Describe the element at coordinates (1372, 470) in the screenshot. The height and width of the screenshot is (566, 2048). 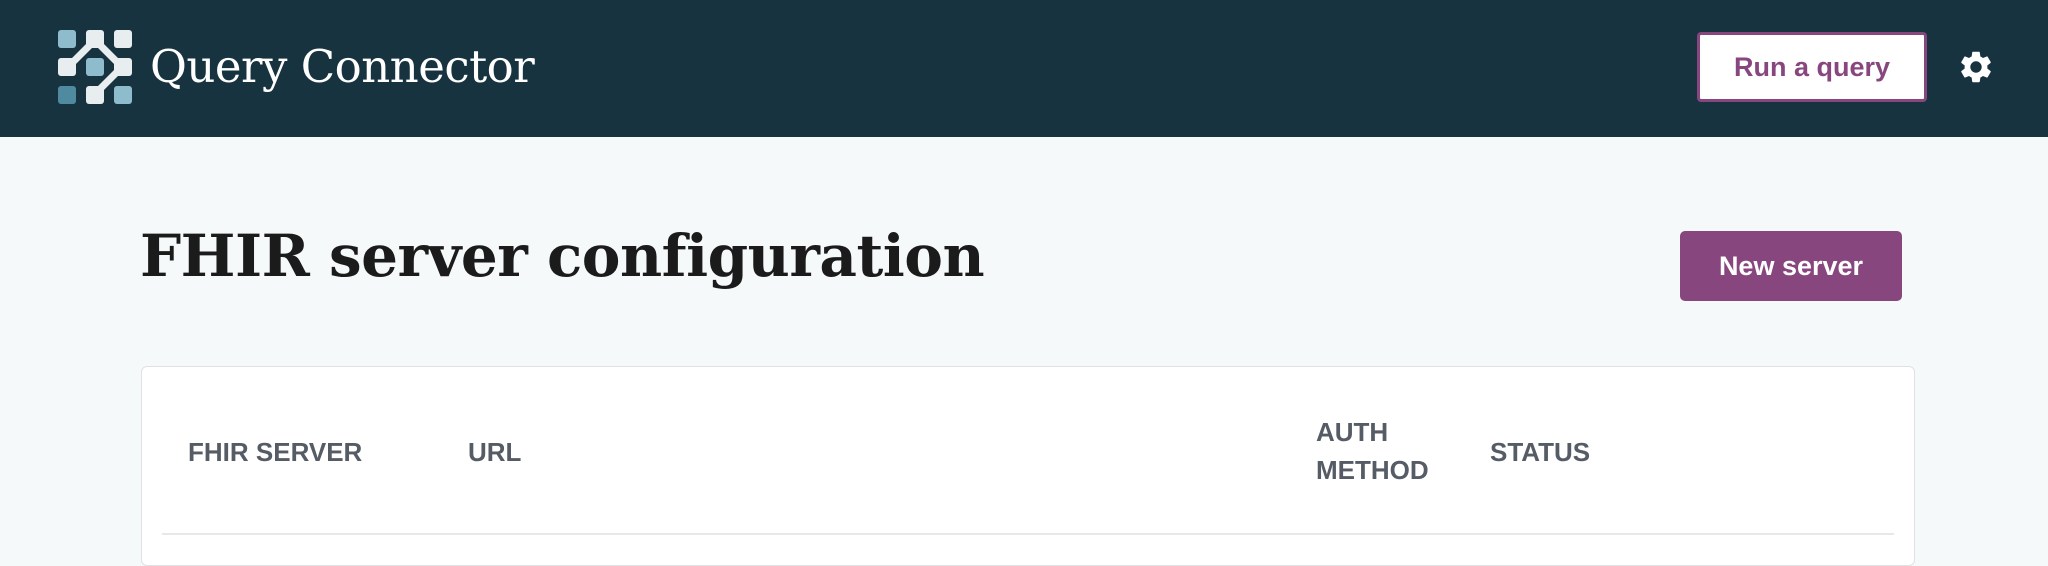
I see `column-header-auth-line2: METHOD` at that location.